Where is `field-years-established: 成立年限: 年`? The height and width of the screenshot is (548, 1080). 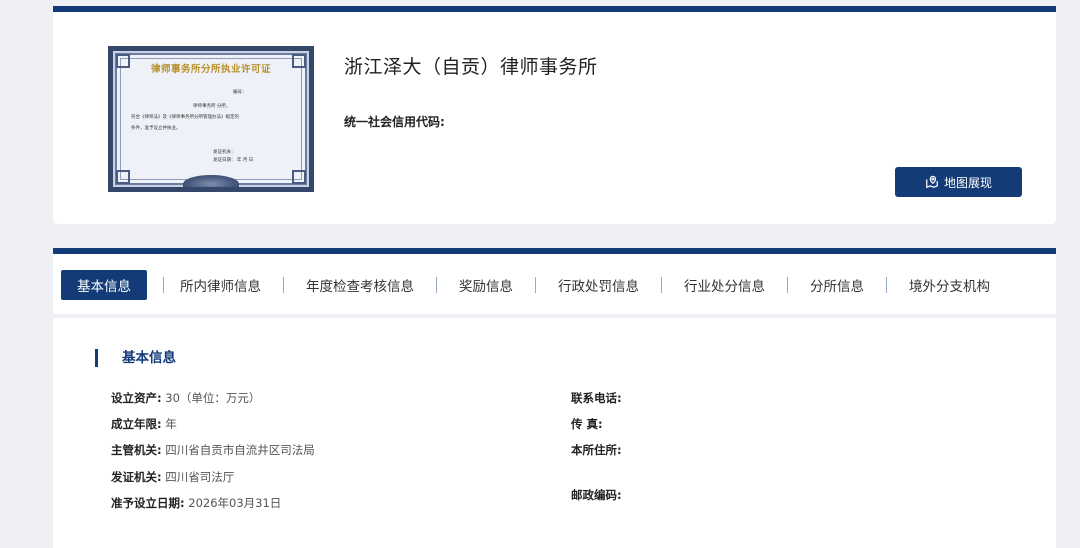 field-years-established: 成立年限: 年 is located at coordinates (144, 424).